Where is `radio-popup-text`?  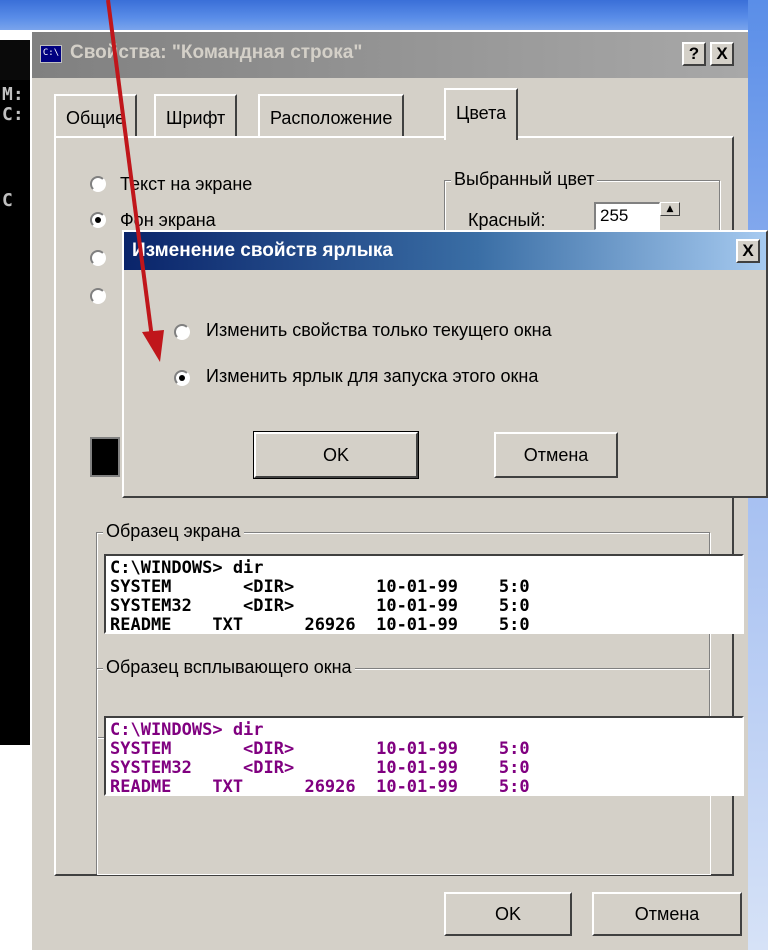 radio-popup-text is located at coordinates (98, 258).